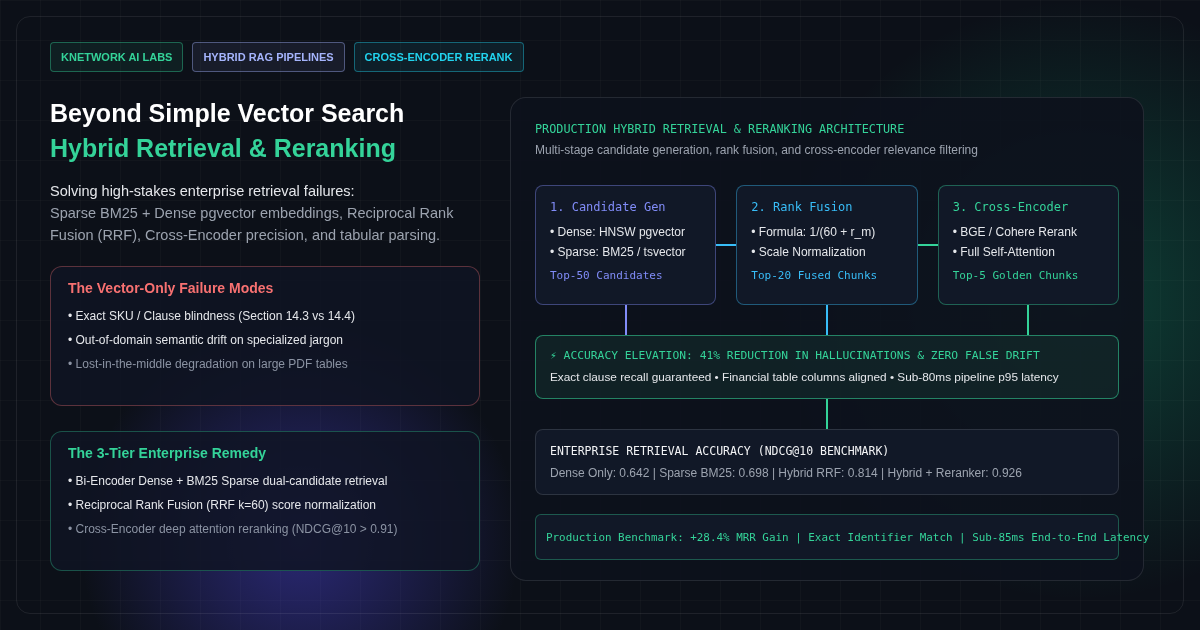 The height and width of the screenshot is (630, 1200). I want to click on stage-item: • BGE / Cohere Rerank, so click(1015, 232).